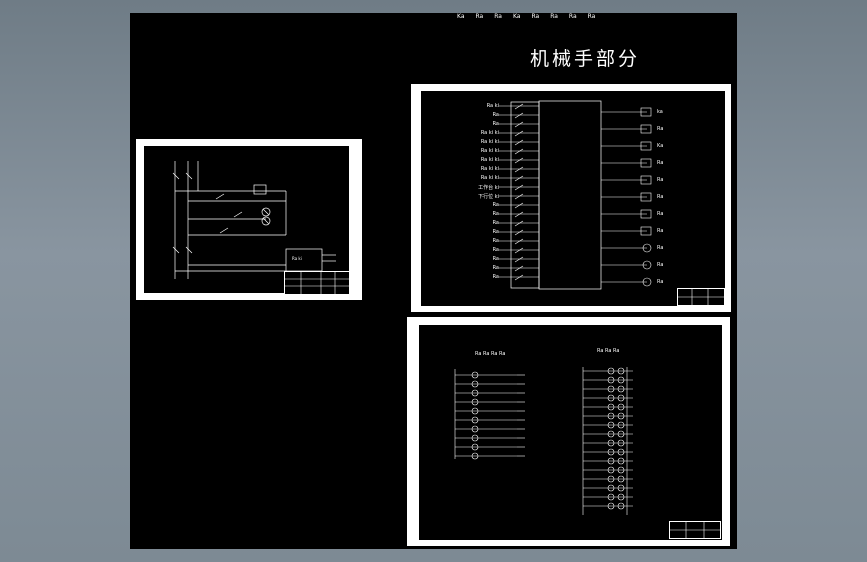  Describe the element at coordinates (488, 188) in the screenshot. I see `plc-input-label: 工作台 ki` at that location.